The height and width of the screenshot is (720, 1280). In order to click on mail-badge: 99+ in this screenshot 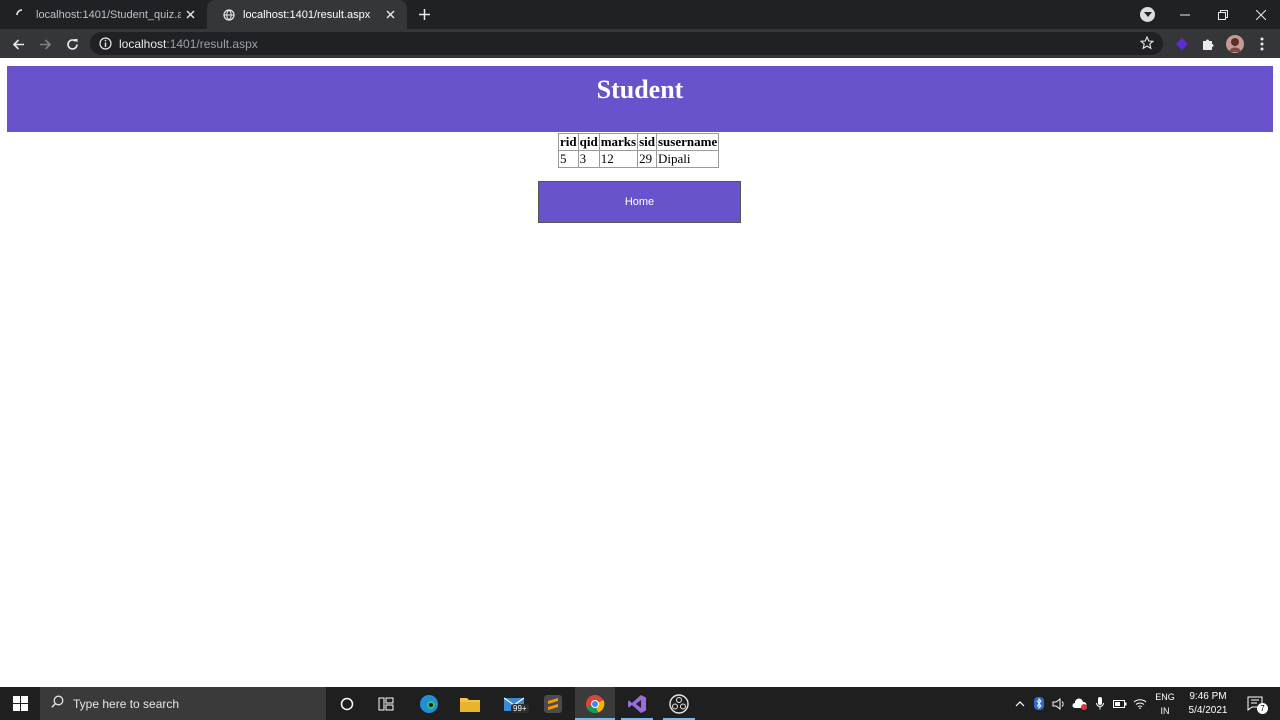, I will do `click(520, 708)`.